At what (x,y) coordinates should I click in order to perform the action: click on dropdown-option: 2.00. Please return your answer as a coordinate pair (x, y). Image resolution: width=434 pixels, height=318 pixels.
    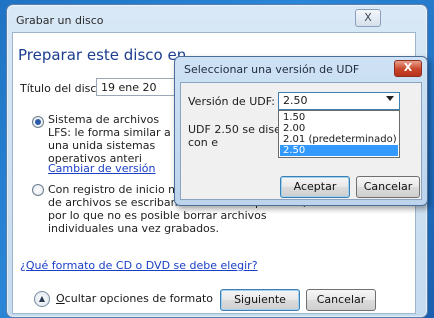
    Looking at the image, I should click on (339, 128).